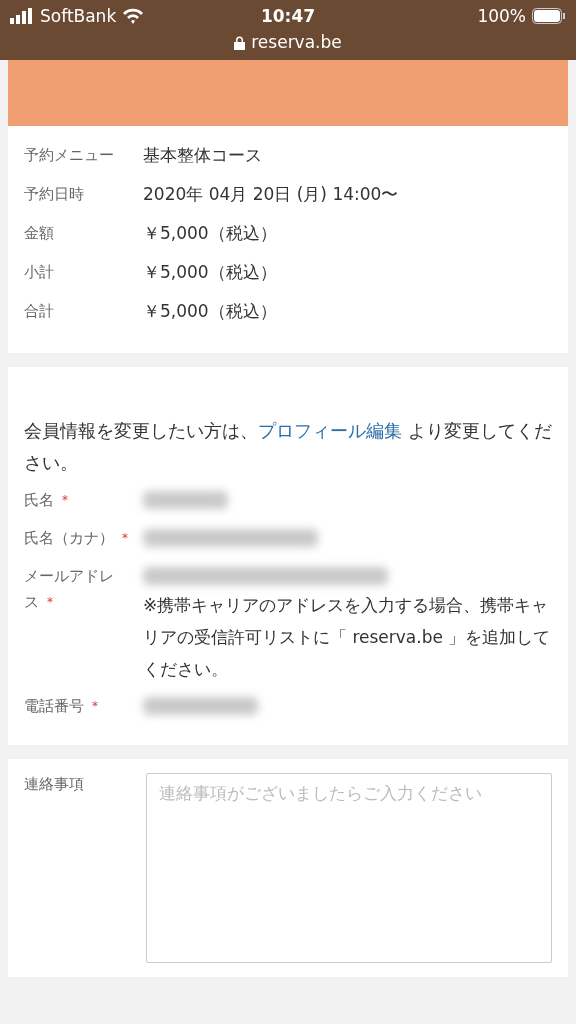 This screenshot has width=576, height=1024. What do you see at coordinates (288, 16) in the screenshot?
I see `clock-time: 10:47` at bounding box center [288, 16].